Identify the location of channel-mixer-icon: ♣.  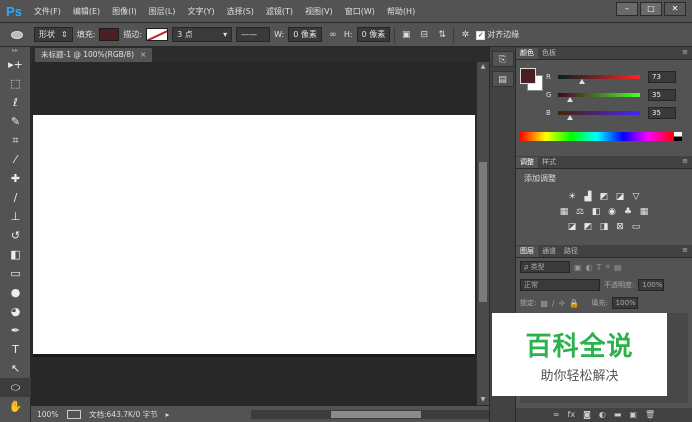
(628, 212).